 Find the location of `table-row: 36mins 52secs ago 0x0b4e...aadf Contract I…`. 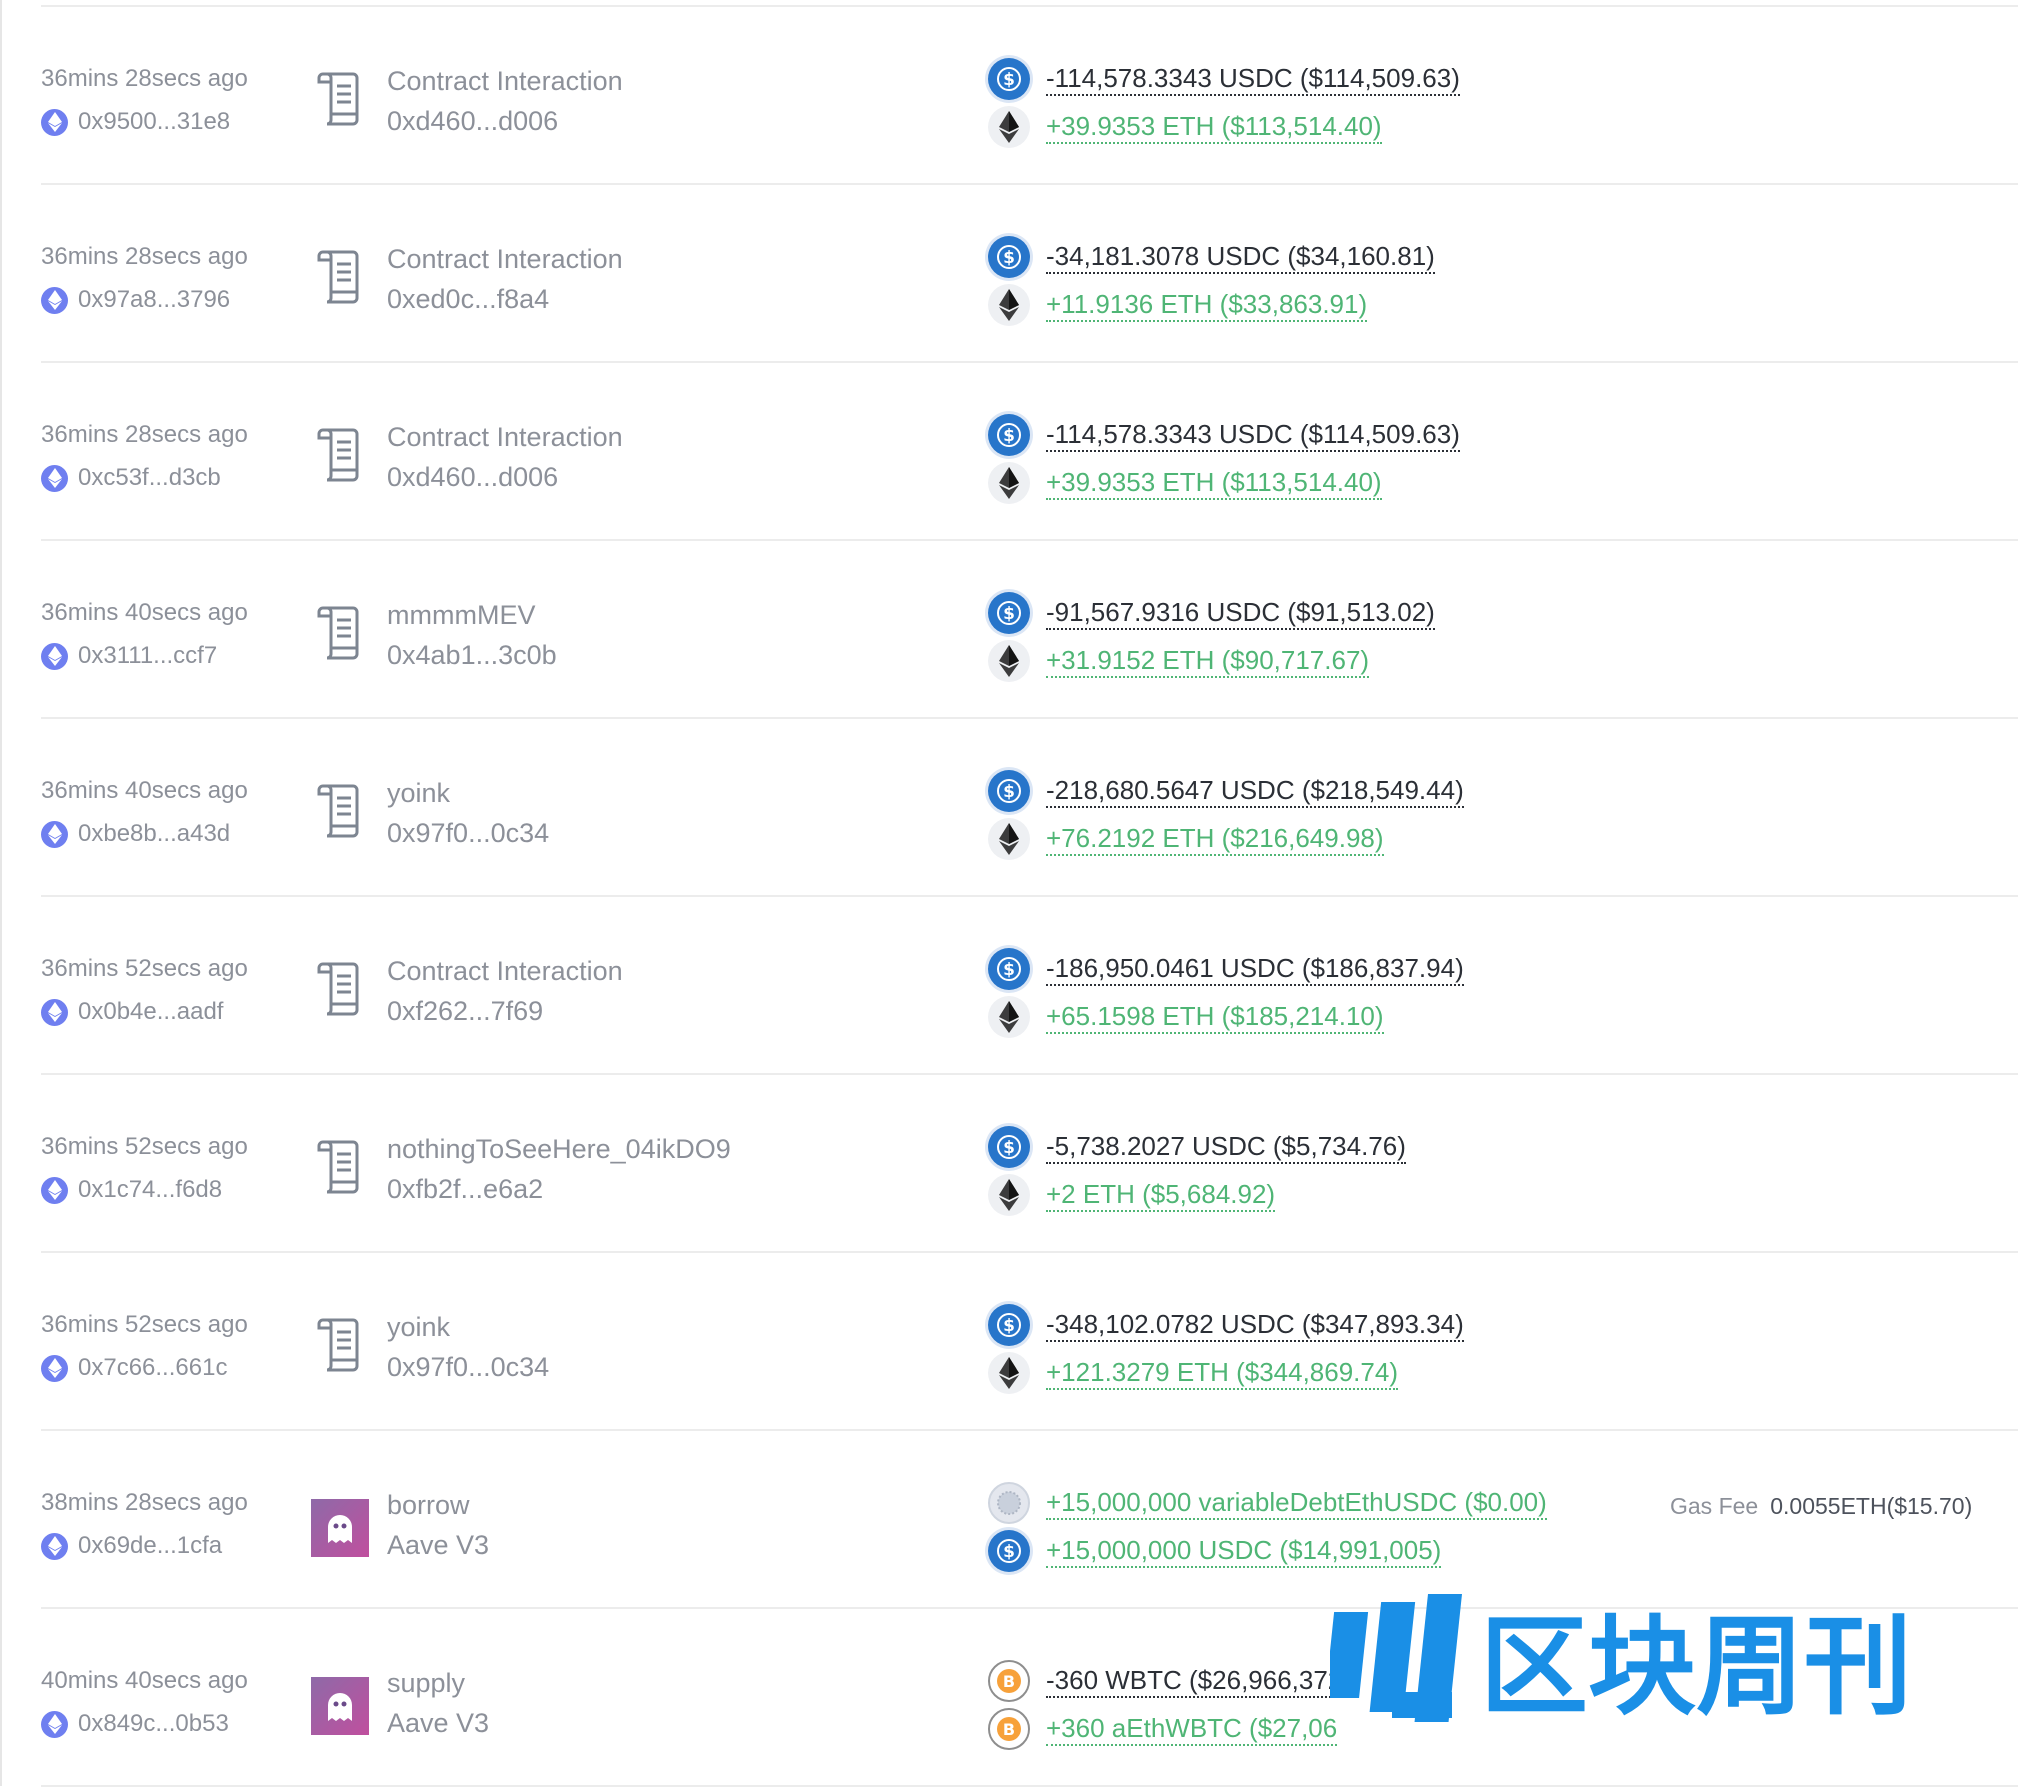

table-row: 36mins 52secs ago 0x0b4e...aadf Contract I… is located at coordinates (1009, 986).